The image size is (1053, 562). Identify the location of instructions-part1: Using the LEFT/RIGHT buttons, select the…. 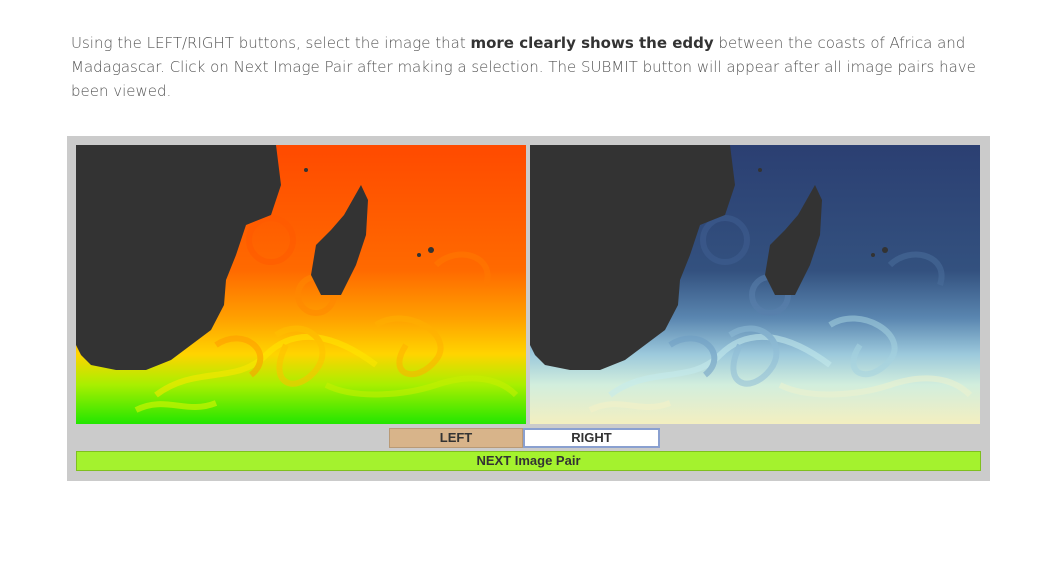
(271, 43).